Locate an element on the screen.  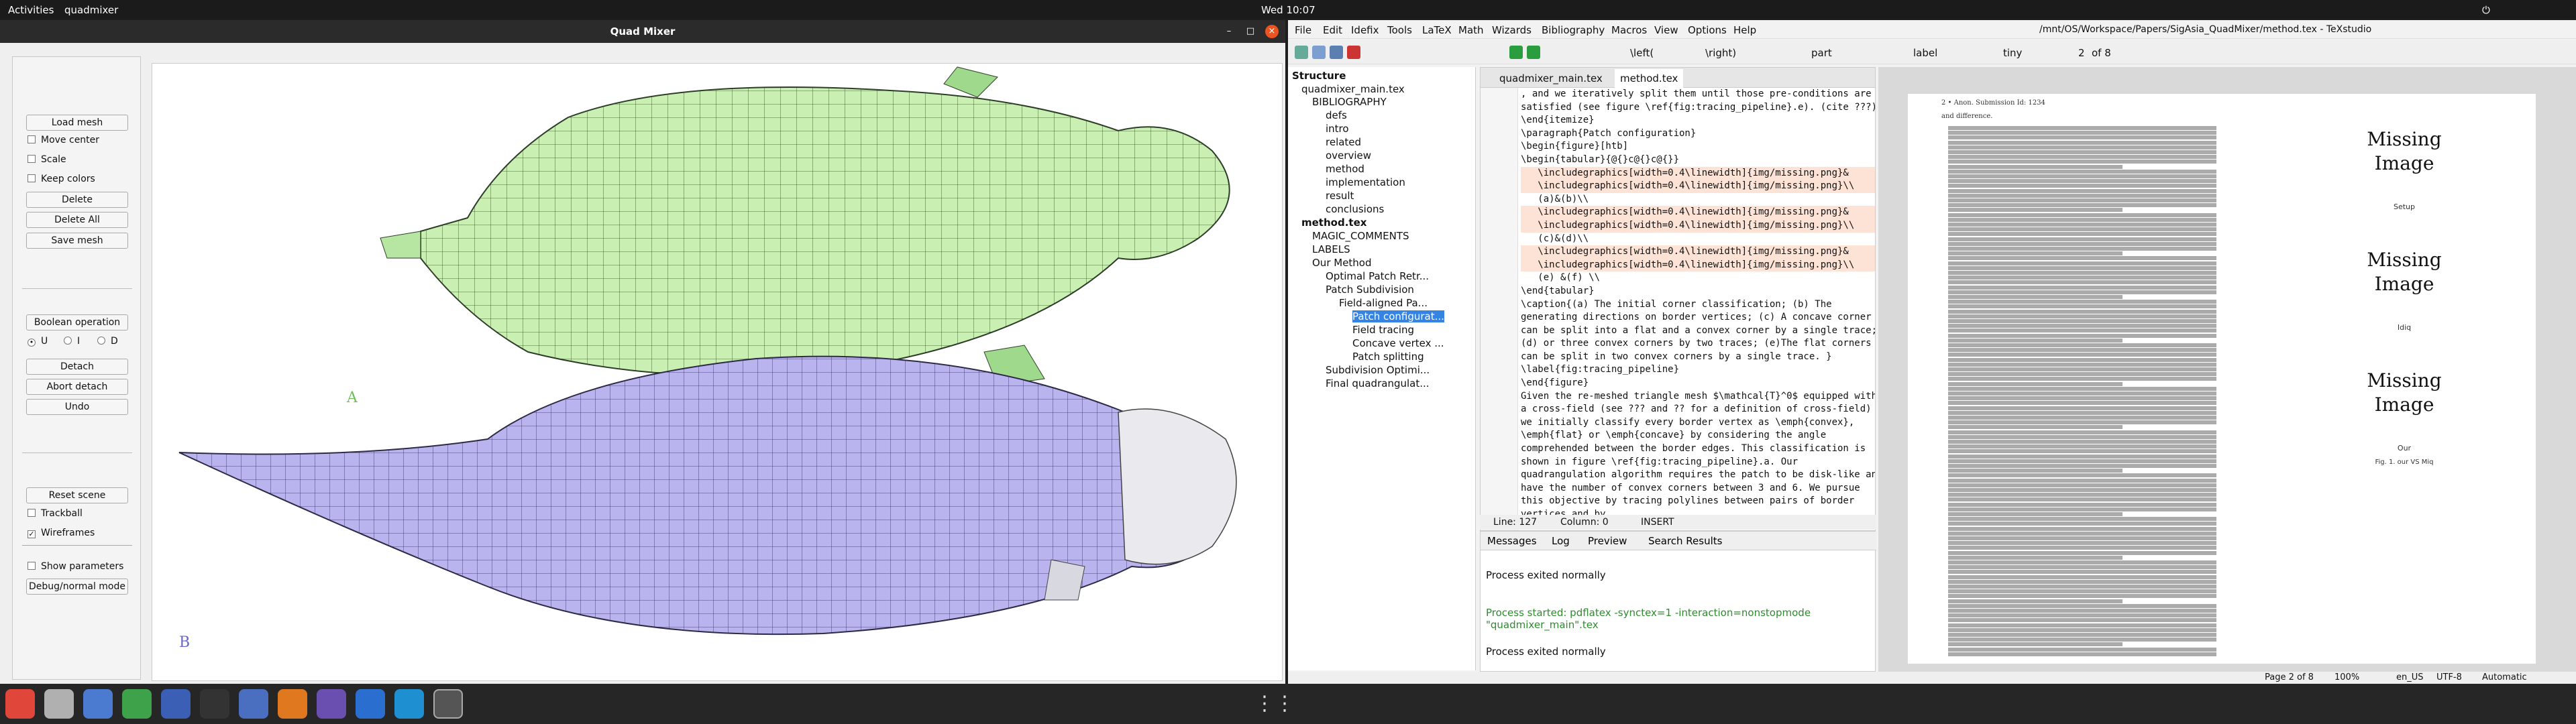
chrome-icon is located at coordinates (20, 704).